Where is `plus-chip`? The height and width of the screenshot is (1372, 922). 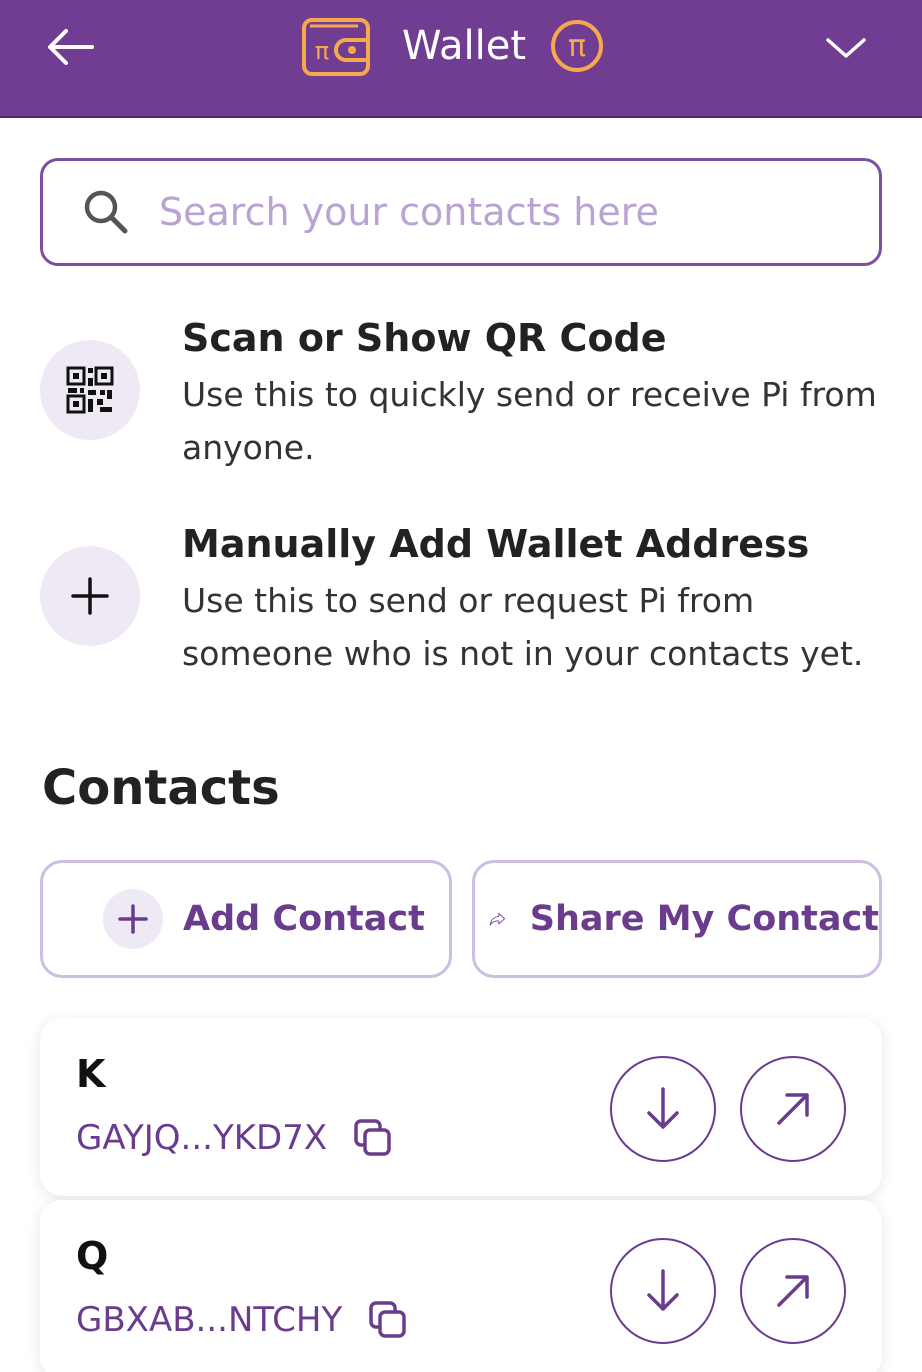
plus-chip is located at coordinates (133, 919).